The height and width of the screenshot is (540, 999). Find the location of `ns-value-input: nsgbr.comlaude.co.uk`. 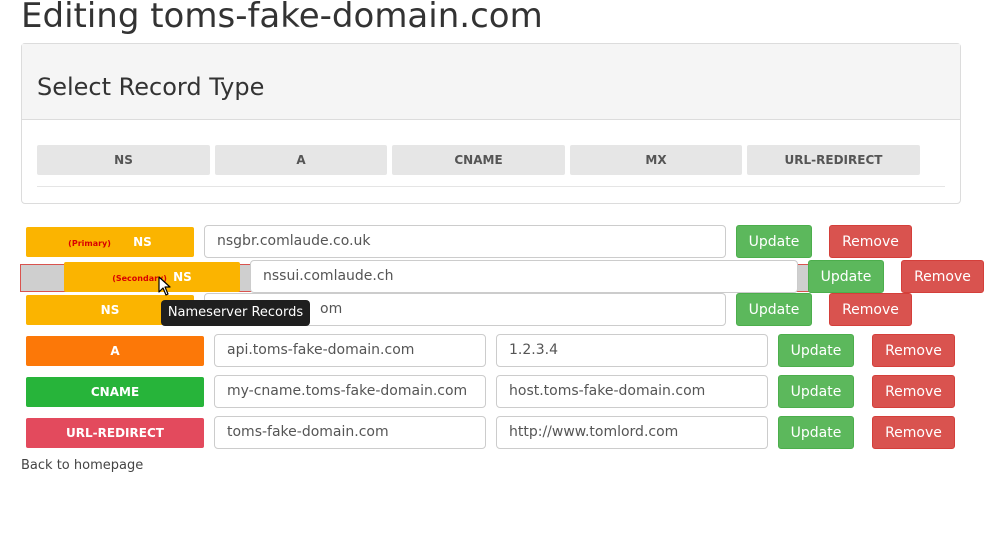

ns-value-input: nsgbr.comlaude.co.uk is located at coordinates (465, 241).